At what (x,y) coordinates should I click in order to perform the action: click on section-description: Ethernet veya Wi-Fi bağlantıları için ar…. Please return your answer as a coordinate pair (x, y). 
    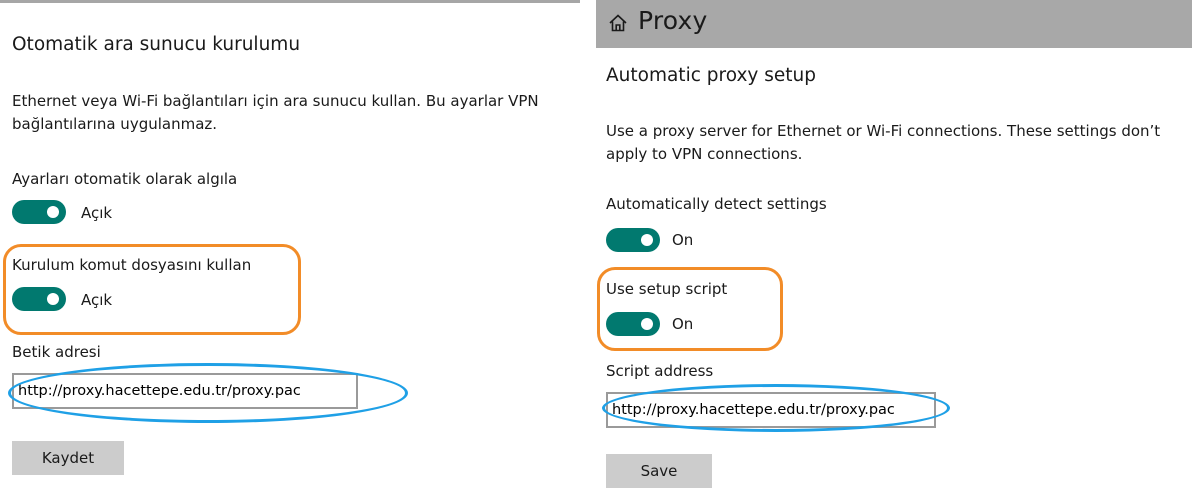
    Looking at the image, I should click on (275, 112).